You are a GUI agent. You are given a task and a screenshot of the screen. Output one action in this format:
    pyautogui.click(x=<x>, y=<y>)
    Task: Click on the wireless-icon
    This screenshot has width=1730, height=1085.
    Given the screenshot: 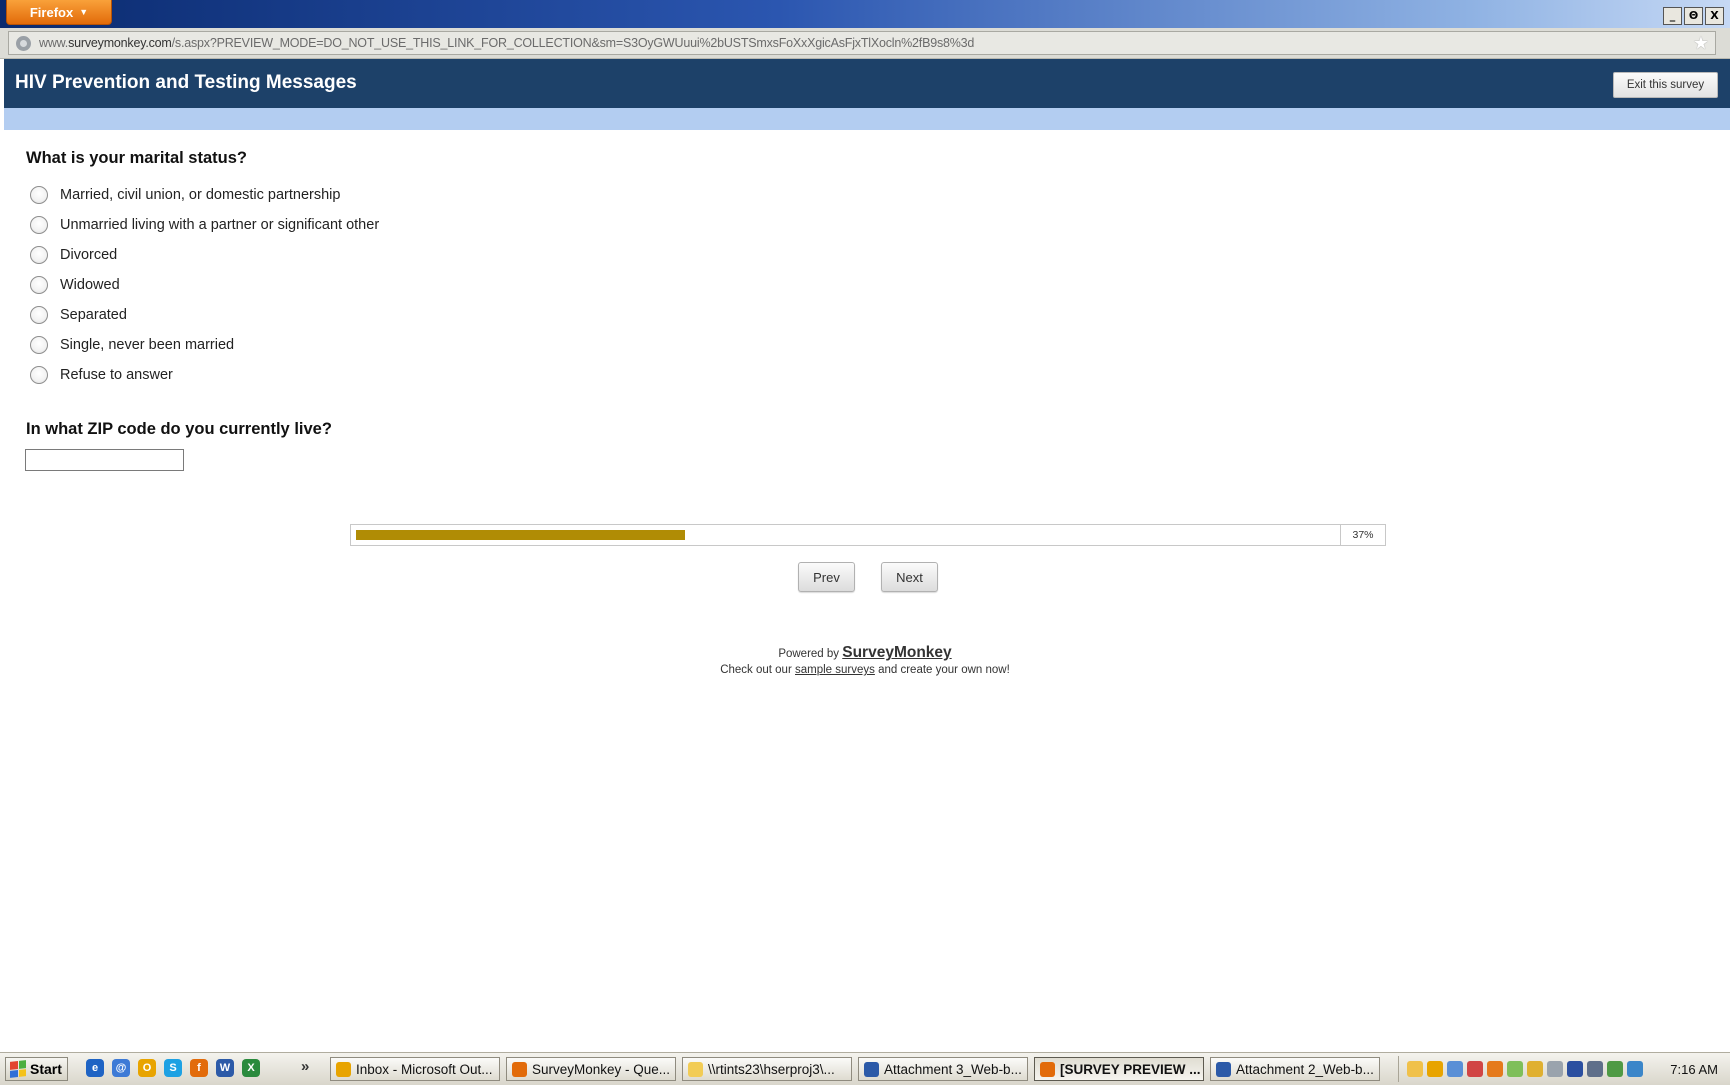 What is the action you would take?
    pyautogui.click(x=1555, y=1069)
    